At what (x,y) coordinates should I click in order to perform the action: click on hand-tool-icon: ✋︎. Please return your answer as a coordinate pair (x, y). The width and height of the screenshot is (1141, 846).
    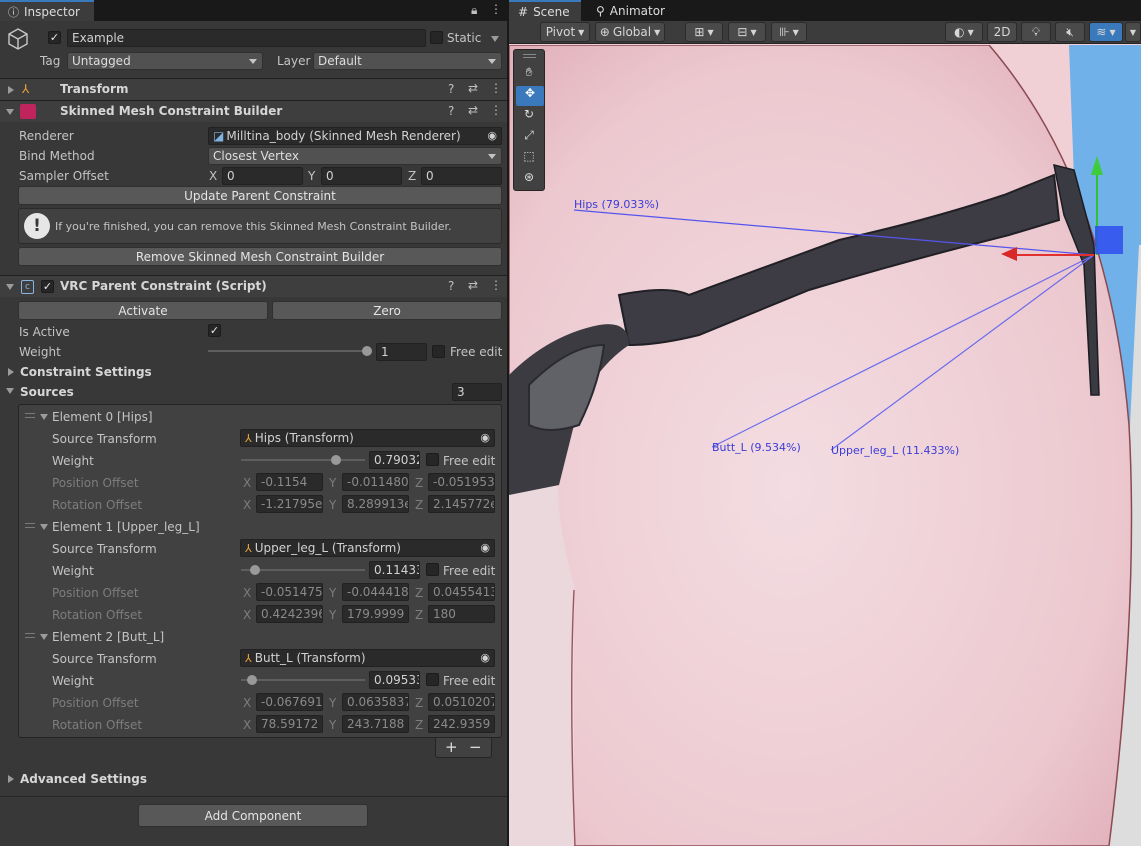
    Looking at the image, I should click on (529, 75).